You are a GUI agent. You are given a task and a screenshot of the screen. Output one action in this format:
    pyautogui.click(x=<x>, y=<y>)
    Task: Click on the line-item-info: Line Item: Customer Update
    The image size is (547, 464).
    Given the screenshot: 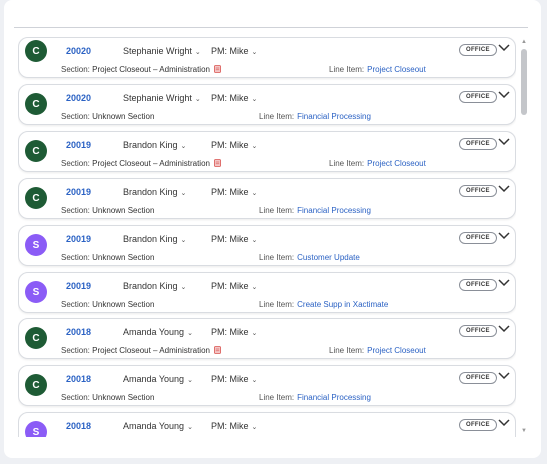 What is the action you would take?
    pyautogui.click(x=309, y=257)
    